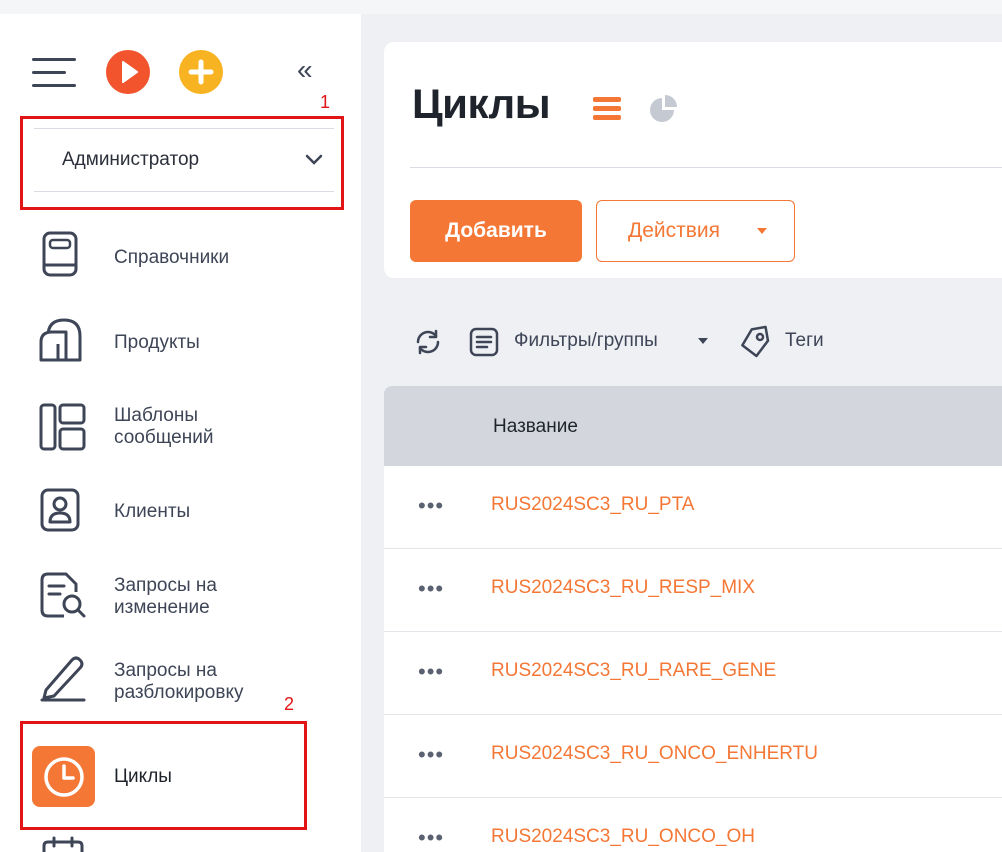 This screenshot has width=1002, height=852. I want to click on table-row: ••• RUS2024SC3_RU_RESP_MIX, so click(693, 590).